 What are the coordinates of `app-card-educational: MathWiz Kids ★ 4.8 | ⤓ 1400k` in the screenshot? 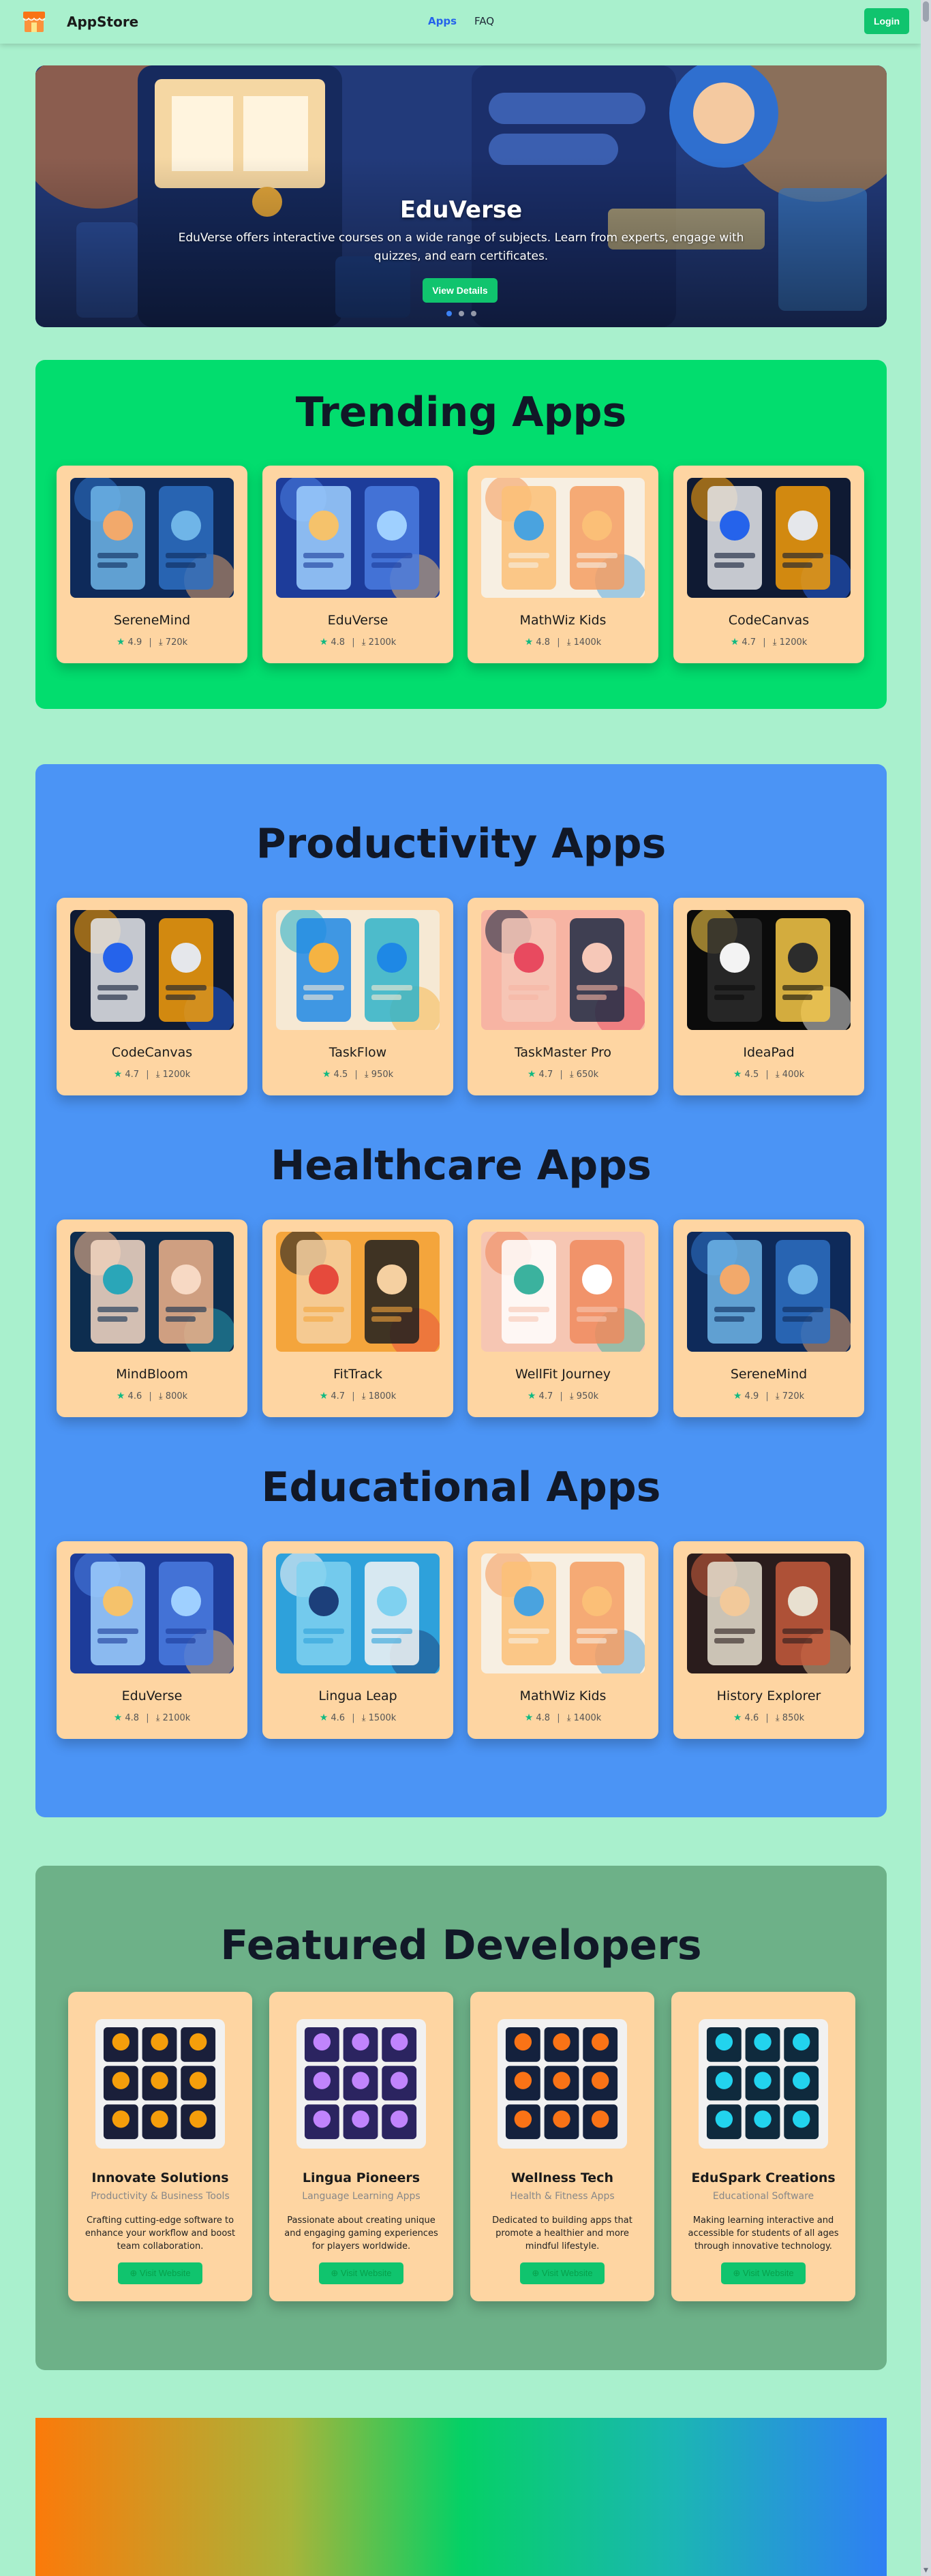 It's located at (563, 1640).